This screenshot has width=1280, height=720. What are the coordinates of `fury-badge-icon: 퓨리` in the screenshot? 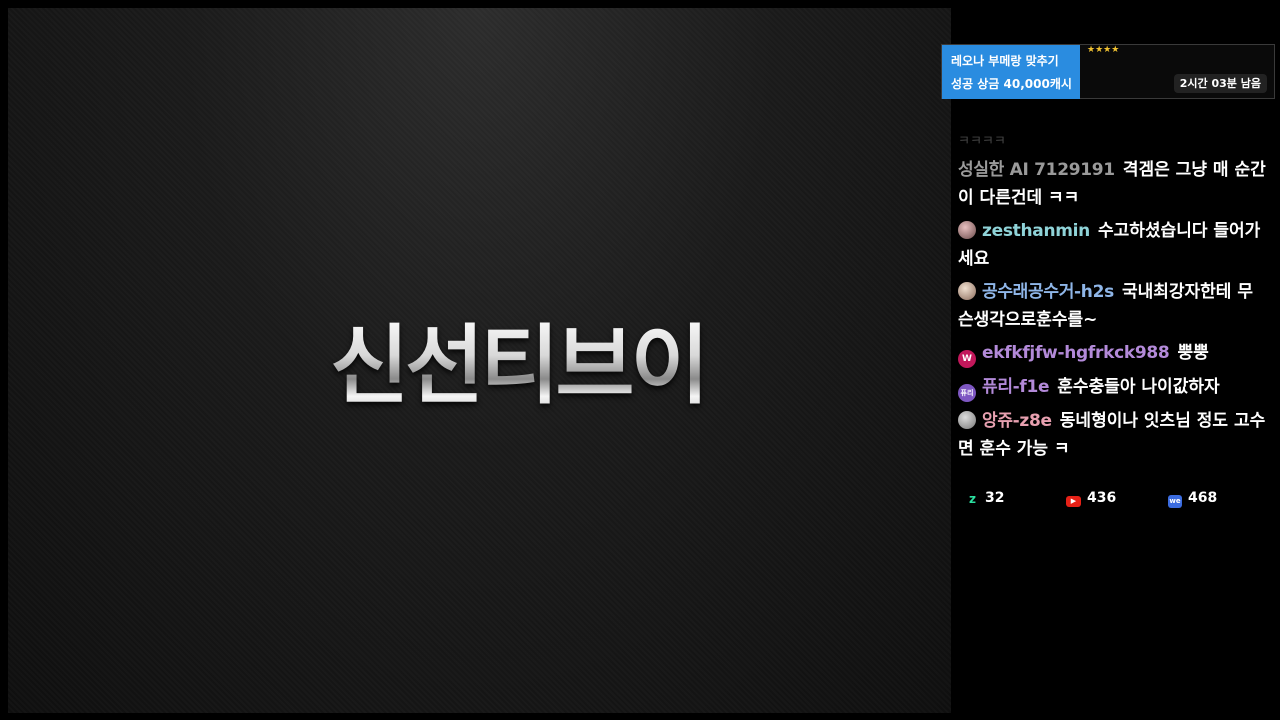 It's located at (967, 393).